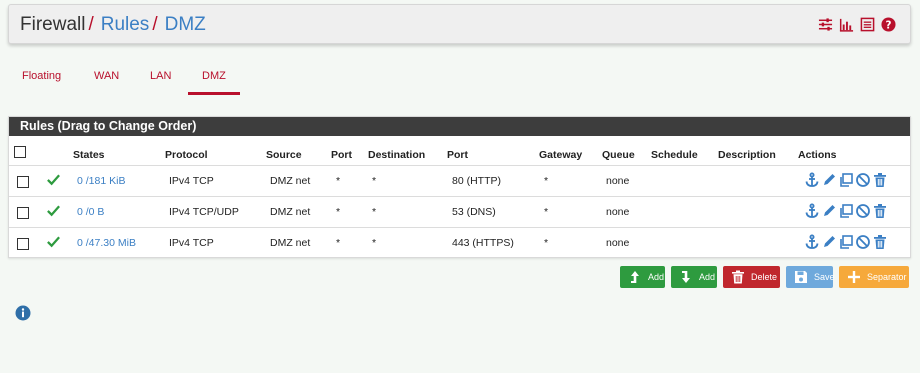 The image size is (920, 373). What do you see at coordinates (204, 212) in the screenshot?
I see `protocol-cell: IPv4 TCP/UDP` at bounding box center [204, 212].